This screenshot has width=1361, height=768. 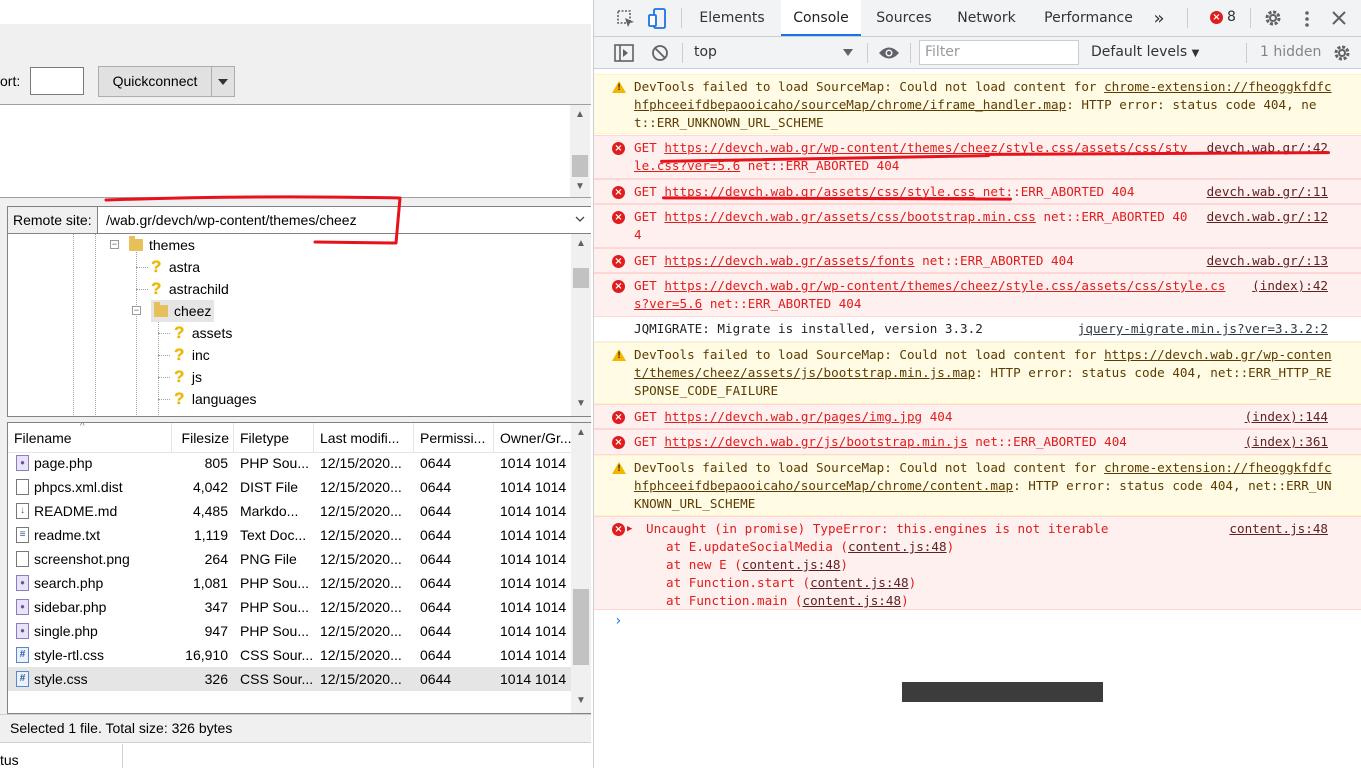 I want to click on quickconnect-history-dropdown, so click(x=223, y=81).